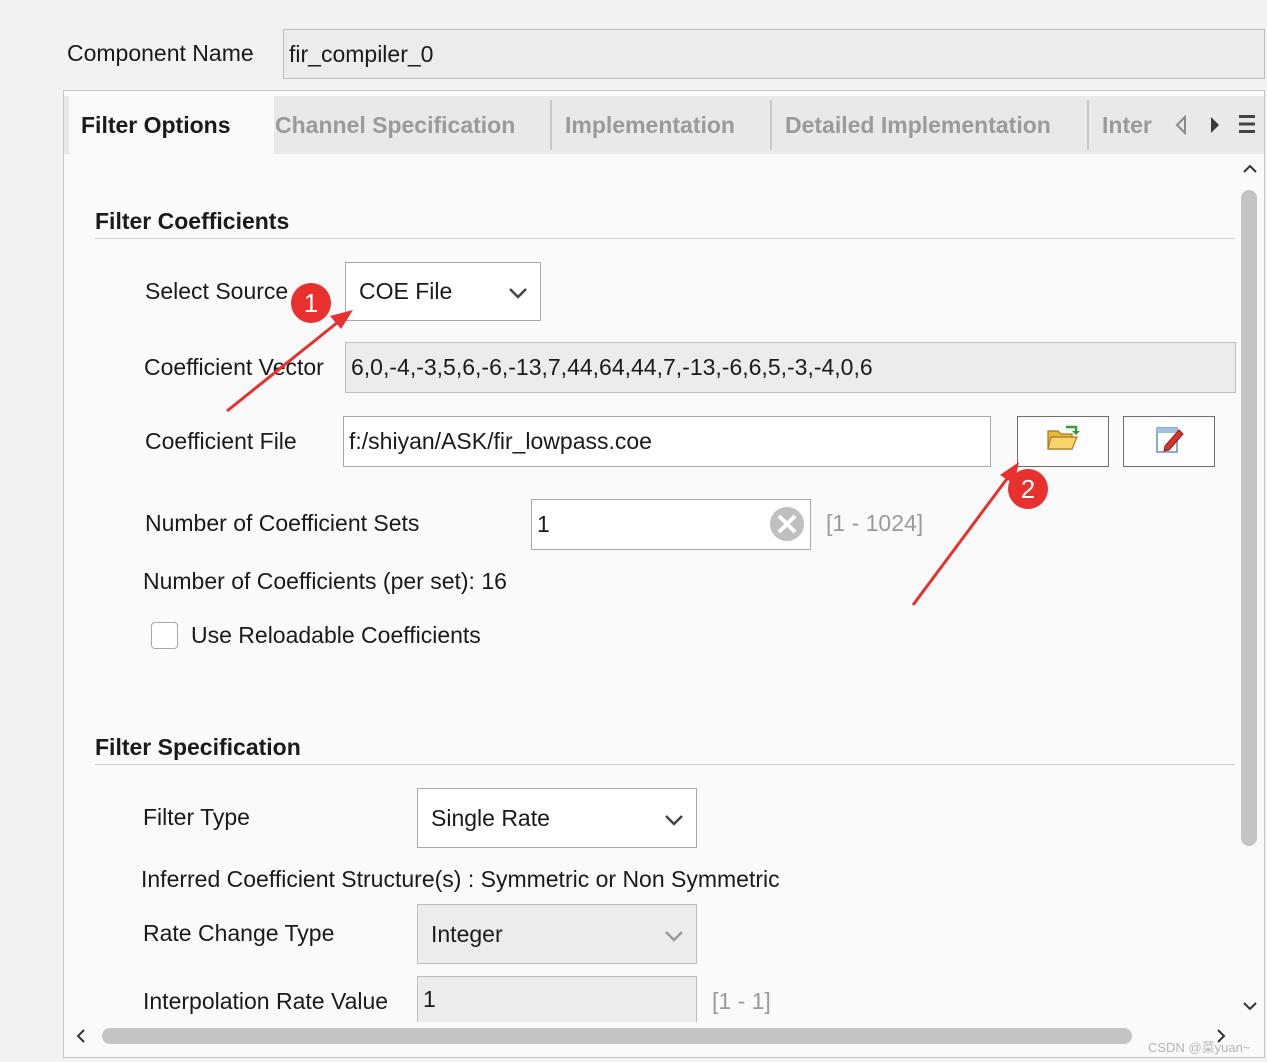 This screenshot has height=1062, width=1267. Describe the element at coordinates (325, 581) in the screenshot. I see `num-coefficients-text: Number of Coefficients (per set): 16` at that location.